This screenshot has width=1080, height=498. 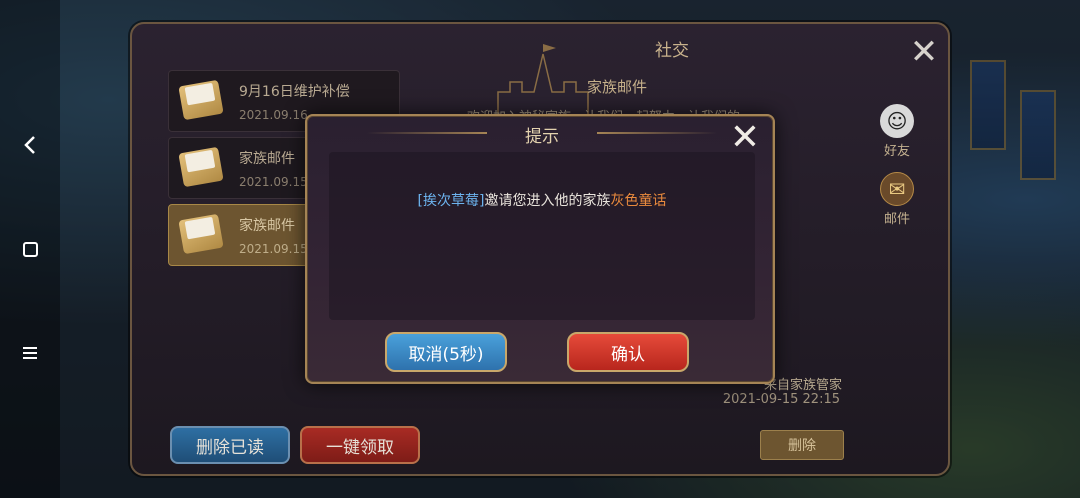 What do you see at coordinates (617, 87) in the screenshot?
I see `mail-detail-title: 家族邮件` at bounding box center [617, 87].